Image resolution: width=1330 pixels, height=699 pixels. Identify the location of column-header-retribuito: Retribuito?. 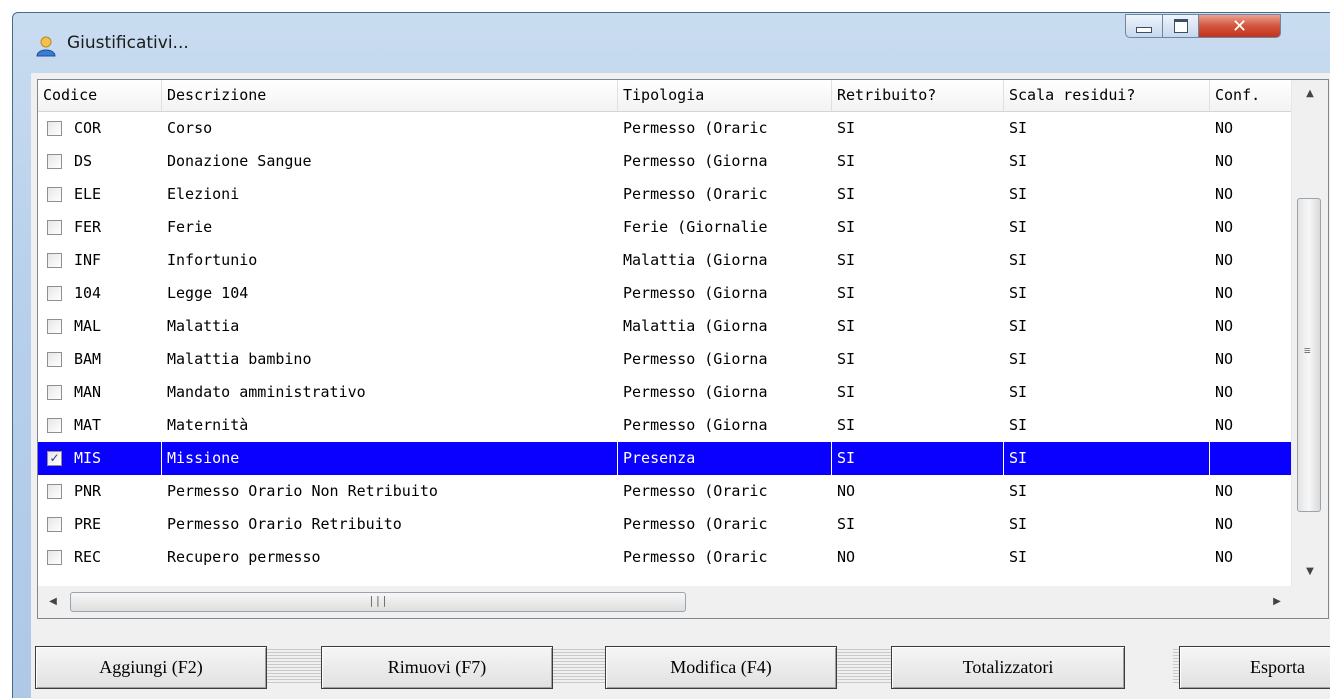
(918, 95).